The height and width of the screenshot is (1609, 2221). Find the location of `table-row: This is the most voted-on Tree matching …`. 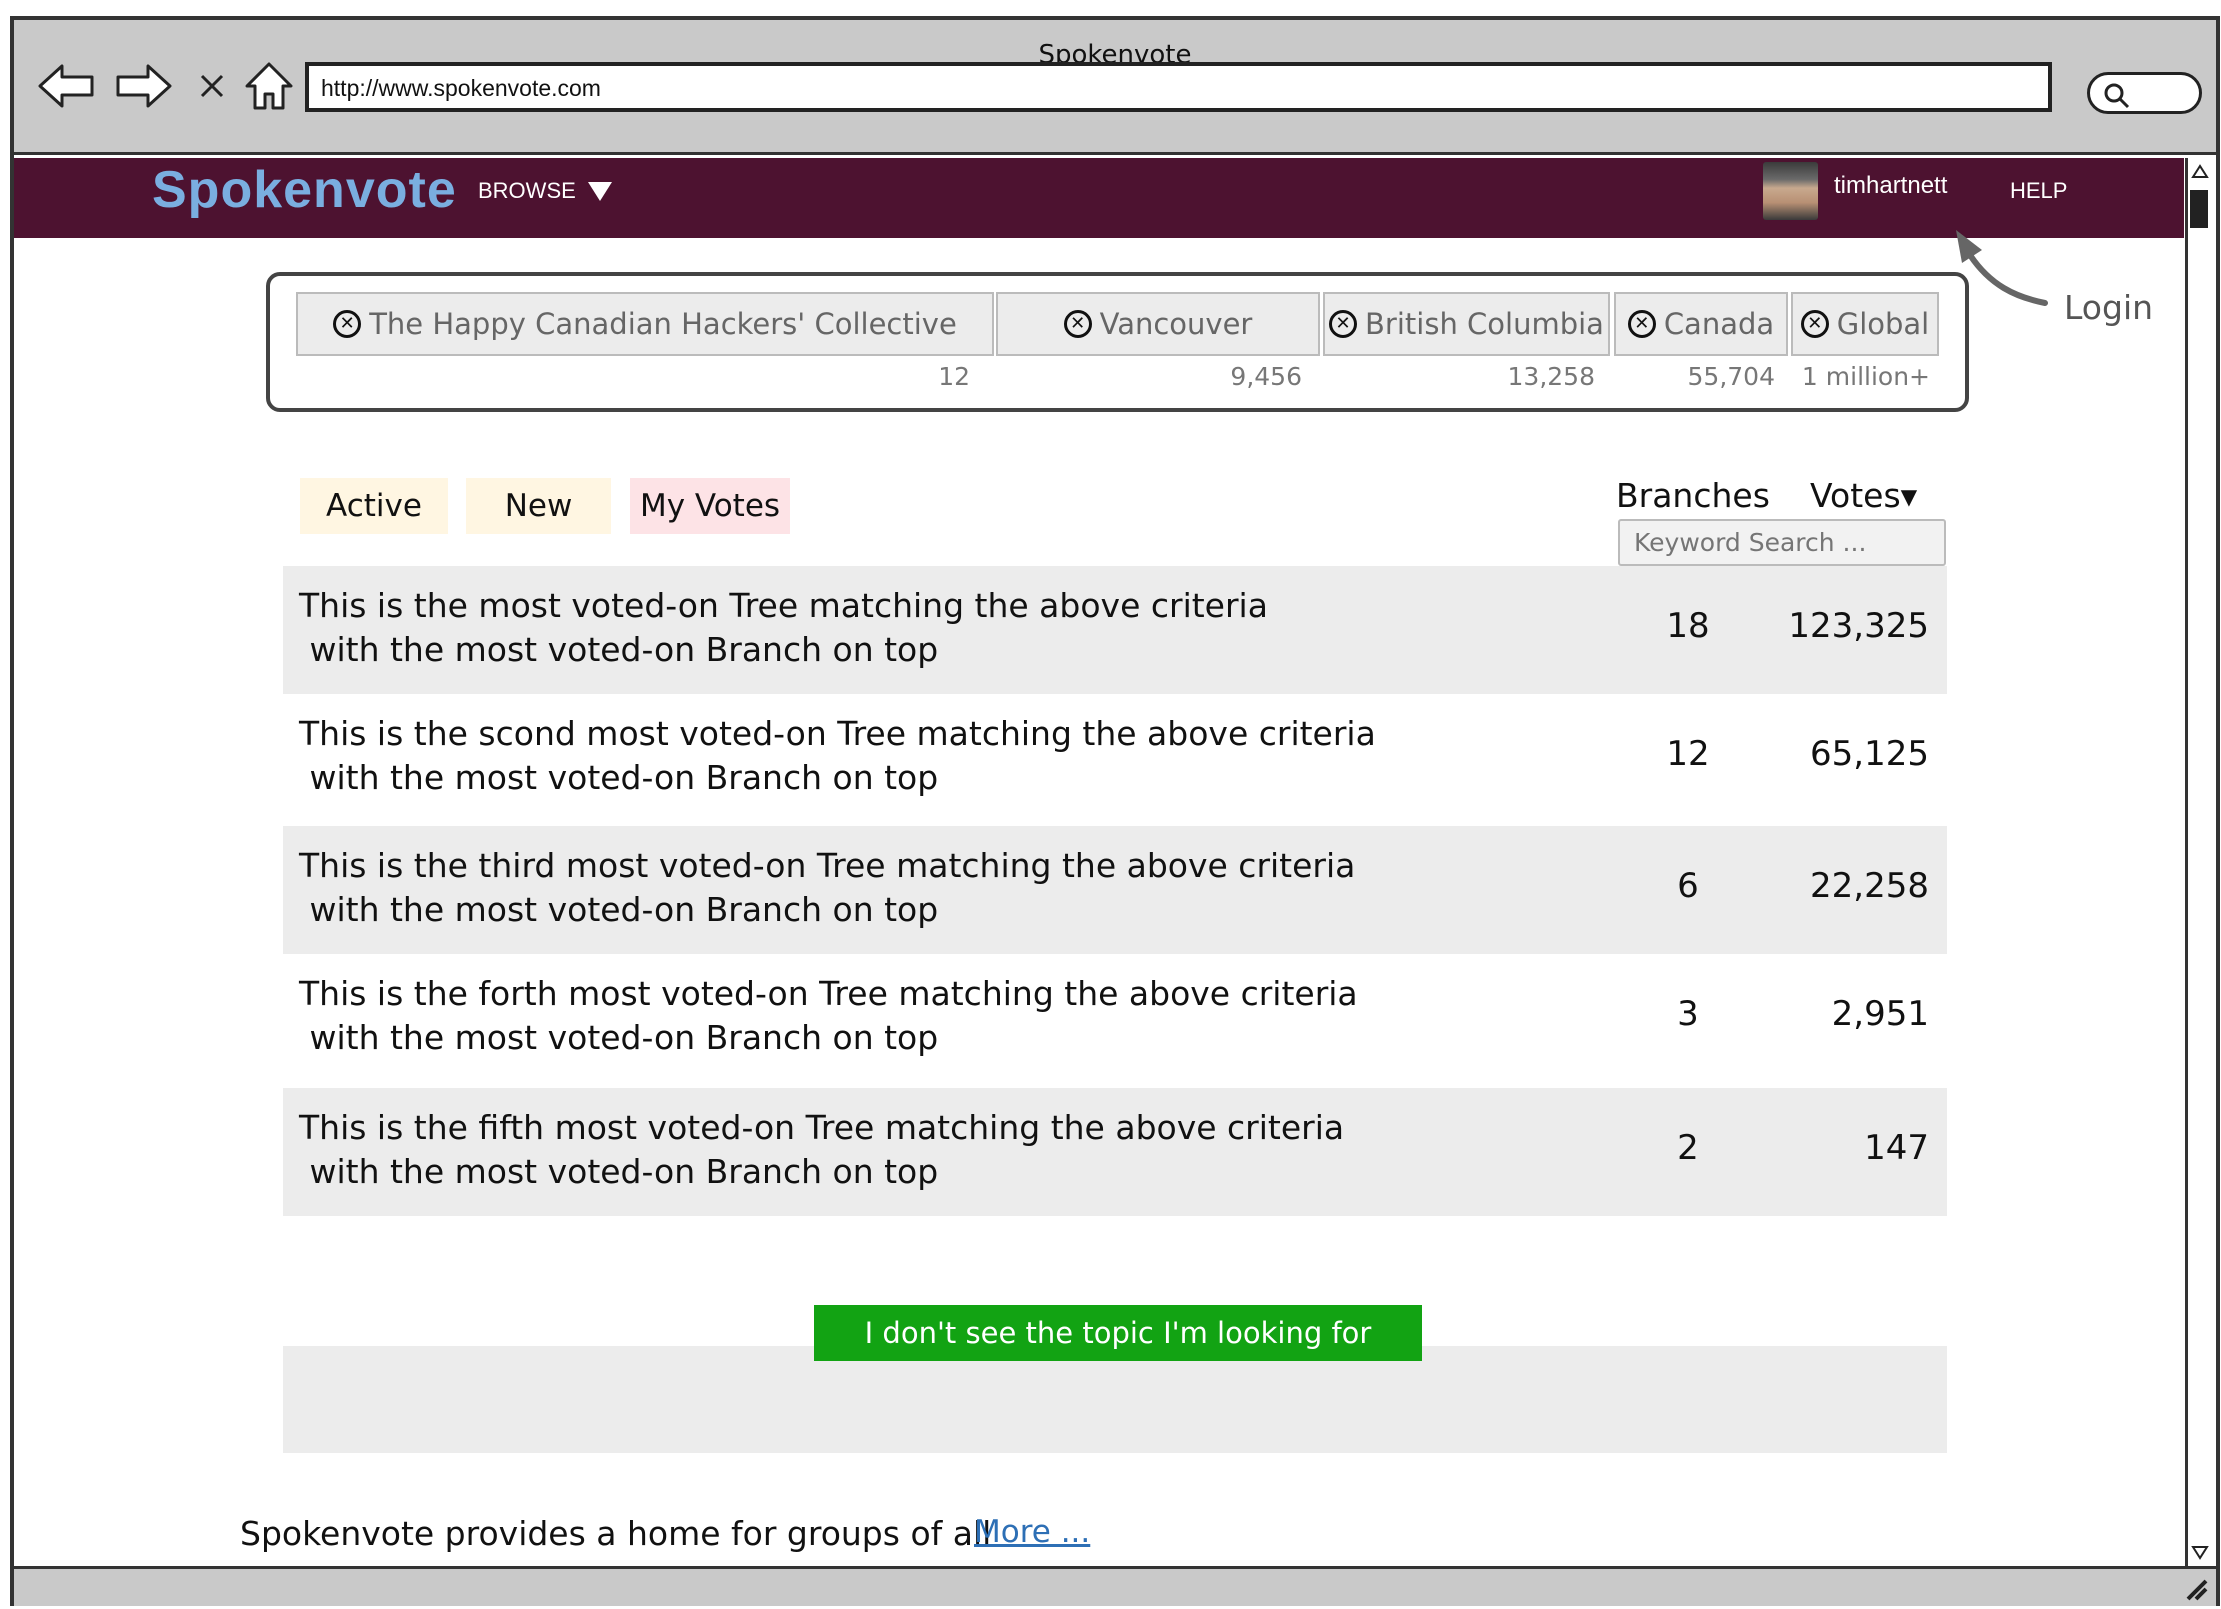

table-row: This is the most voted-on Tree matching … is located at coordinates (1115, 630).